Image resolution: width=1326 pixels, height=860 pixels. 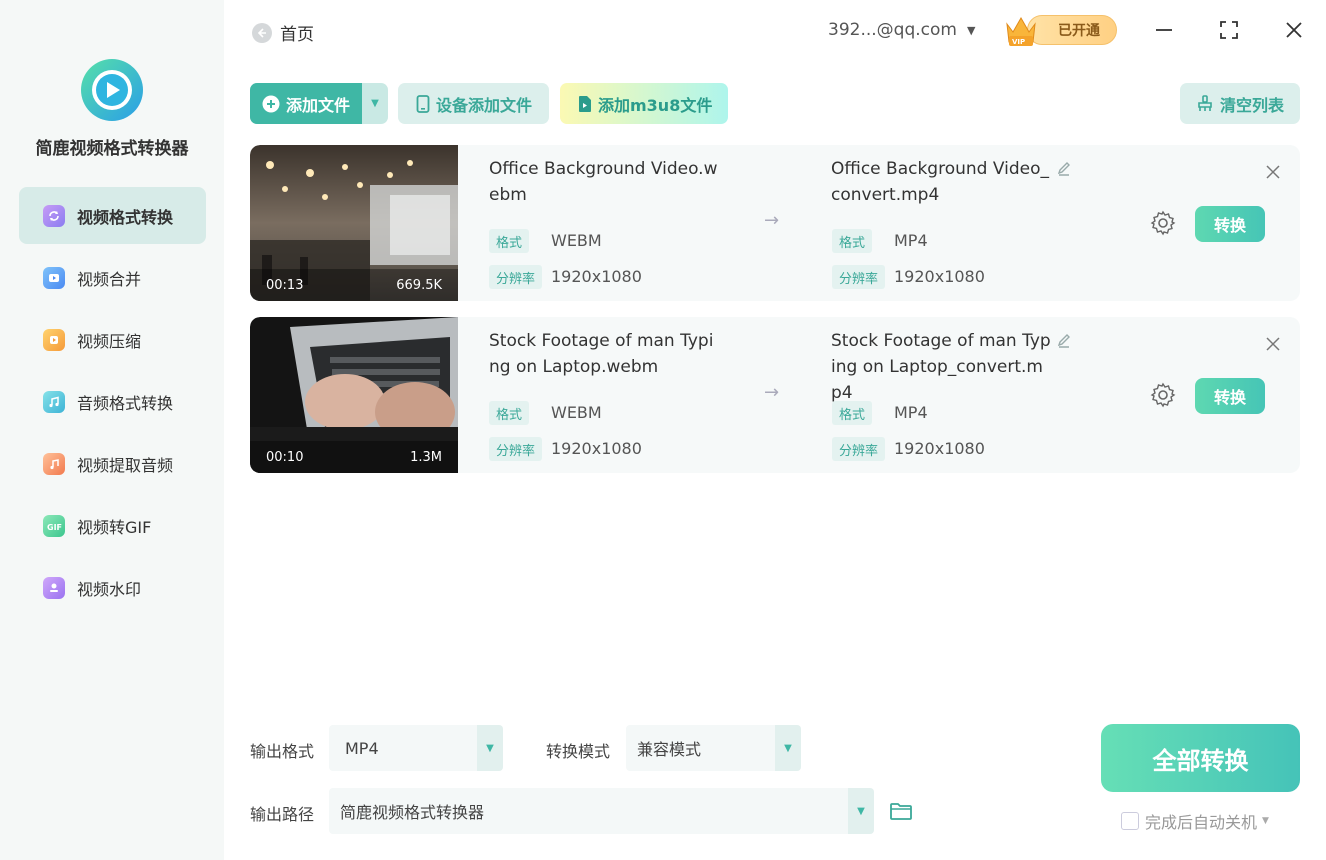 I want to click on convert-mode-select: 兼容模式 ▼, so click(x=713, y=748).